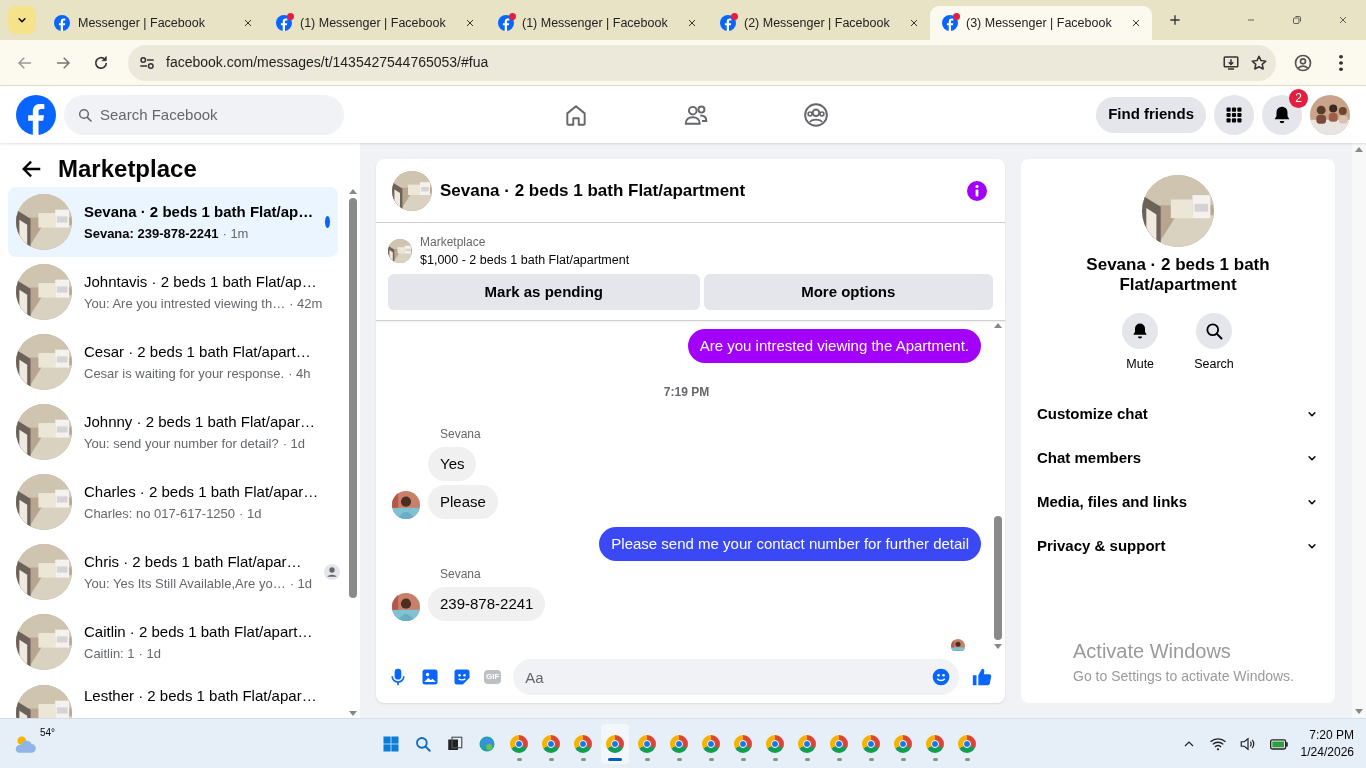  What do you see at coordinates (790, 543) in the screenshot?
I see `sent-message: Please send me your contact number for further detail` at bounding box center [790, 543].